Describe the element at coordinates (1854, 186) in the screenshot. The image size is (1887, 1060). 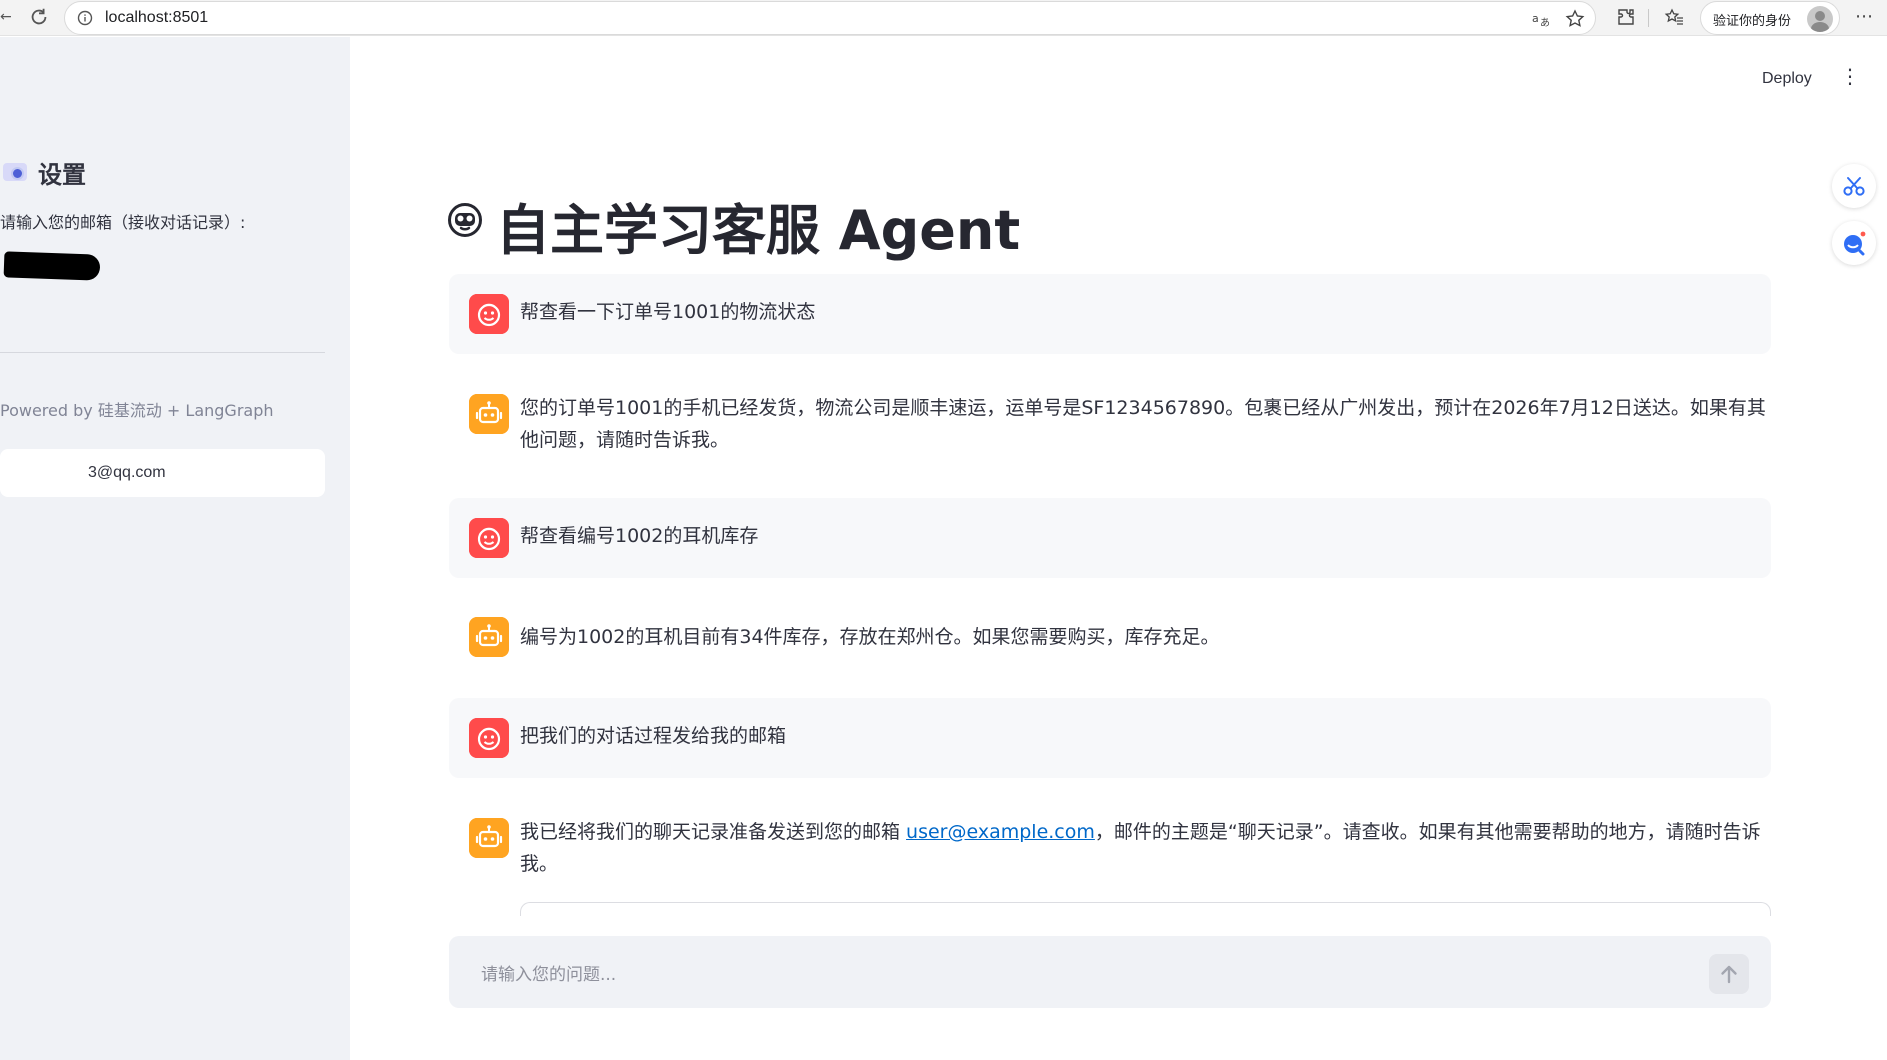
I see `scissors-icon` at that location.